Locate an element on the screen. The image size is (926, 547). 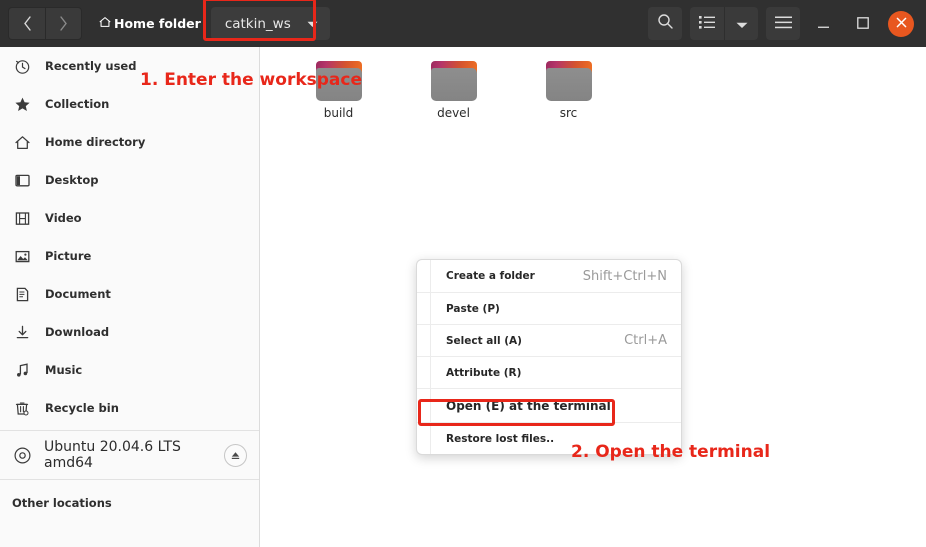
menu-item-label: Create a folder is located at coordinates (490, 276).